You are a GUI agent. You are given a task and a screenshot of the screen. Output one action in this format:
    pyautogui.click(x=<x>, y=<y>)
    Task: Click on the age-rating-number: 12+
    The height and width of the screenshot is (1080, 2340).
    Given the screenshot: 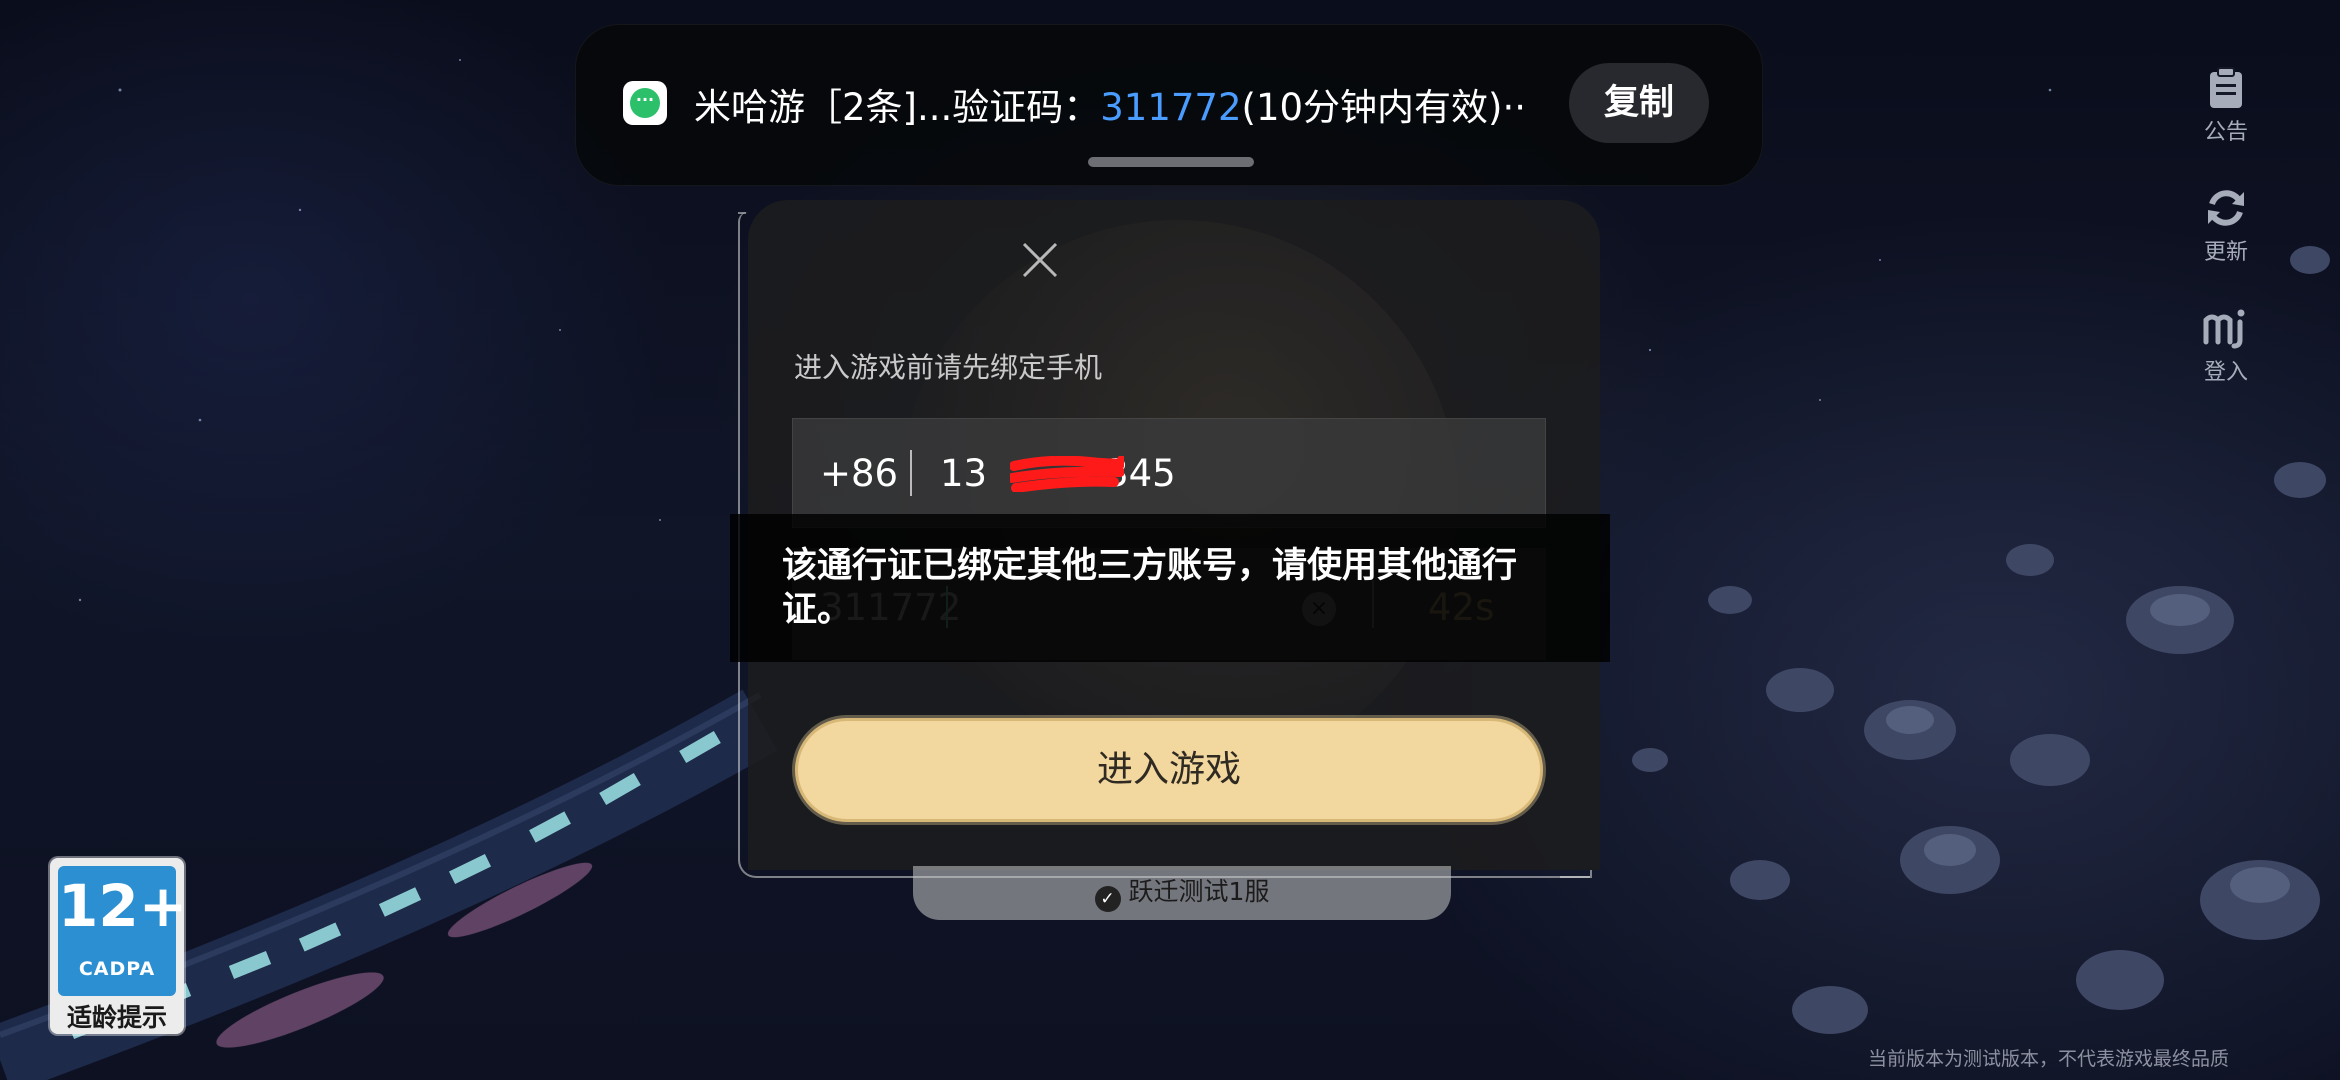 What is the action you would take?
    pyautogui.click(x=123, y=906)
    